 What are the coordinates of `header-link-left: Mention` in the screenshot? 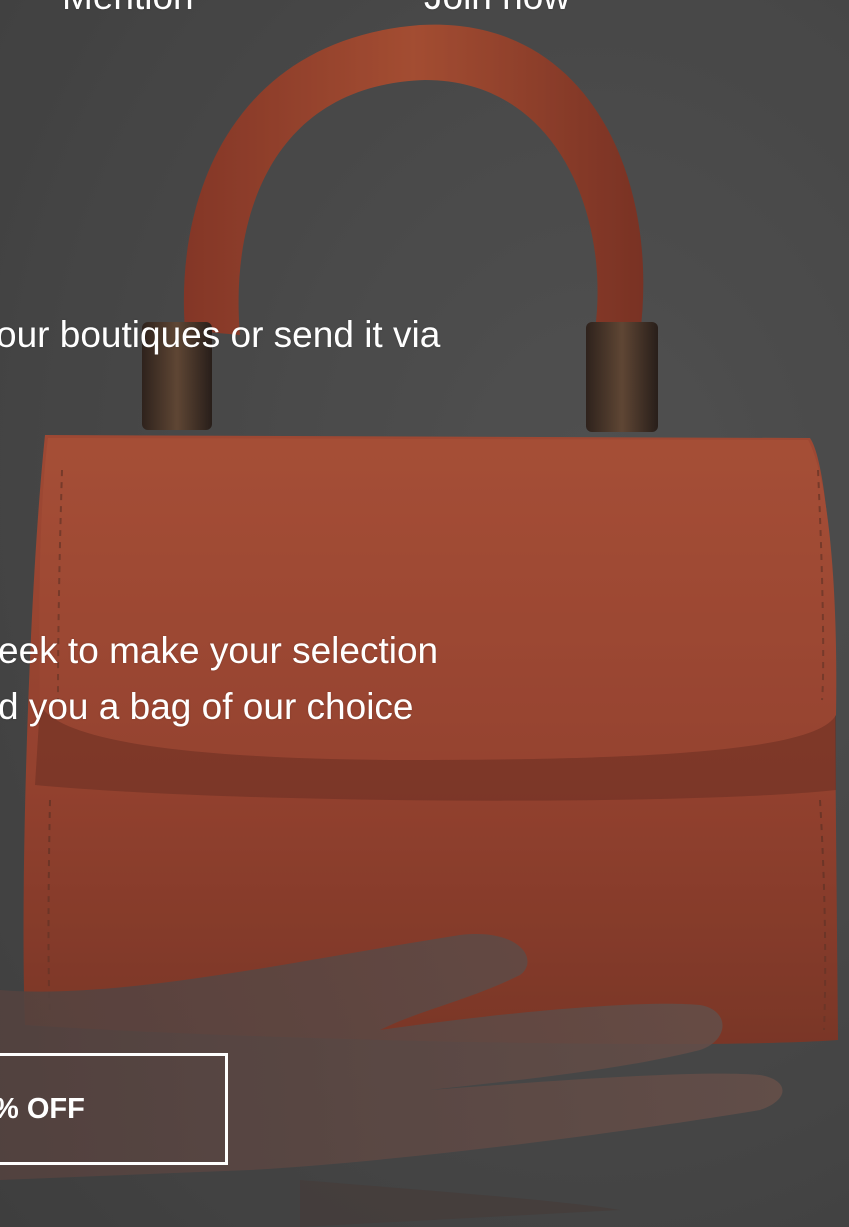 It's located at (128, 7).